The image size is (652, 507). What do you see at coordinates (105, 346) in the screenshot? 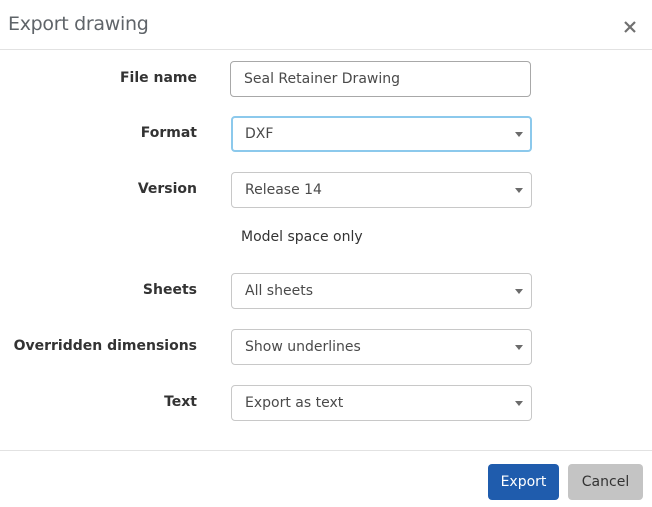
I see `overridden-dimensions-label: Overridden dimensions` at bounding box center [105, 346].